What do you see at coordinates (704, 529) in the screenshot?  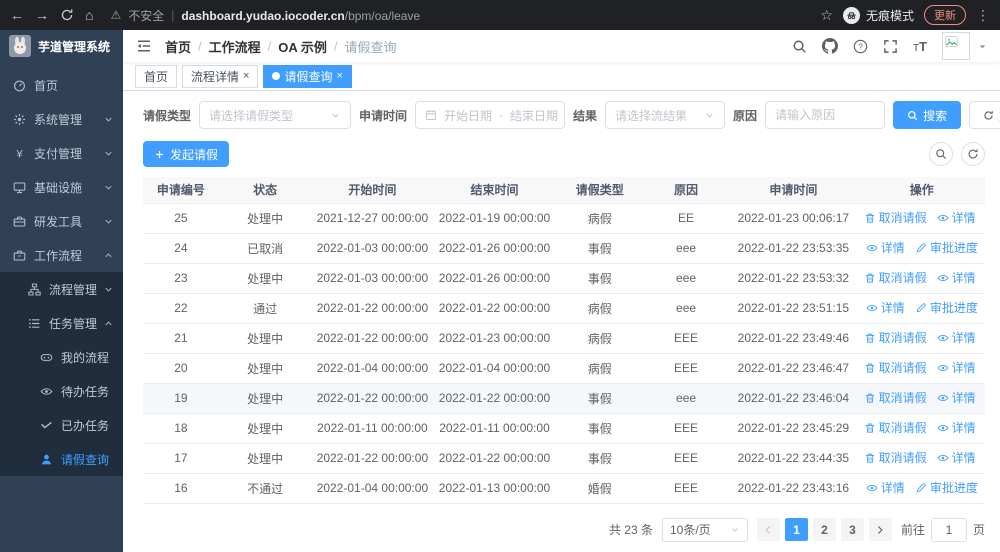 I see `page-size-select: 10条/页` at bounding box center [704, 529].